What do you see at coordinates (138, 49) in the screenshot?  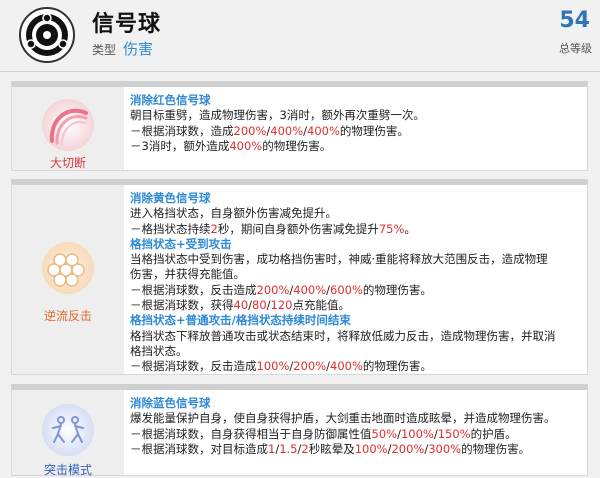 I see `type-value: 伤害` at bounding box center [138, 49].